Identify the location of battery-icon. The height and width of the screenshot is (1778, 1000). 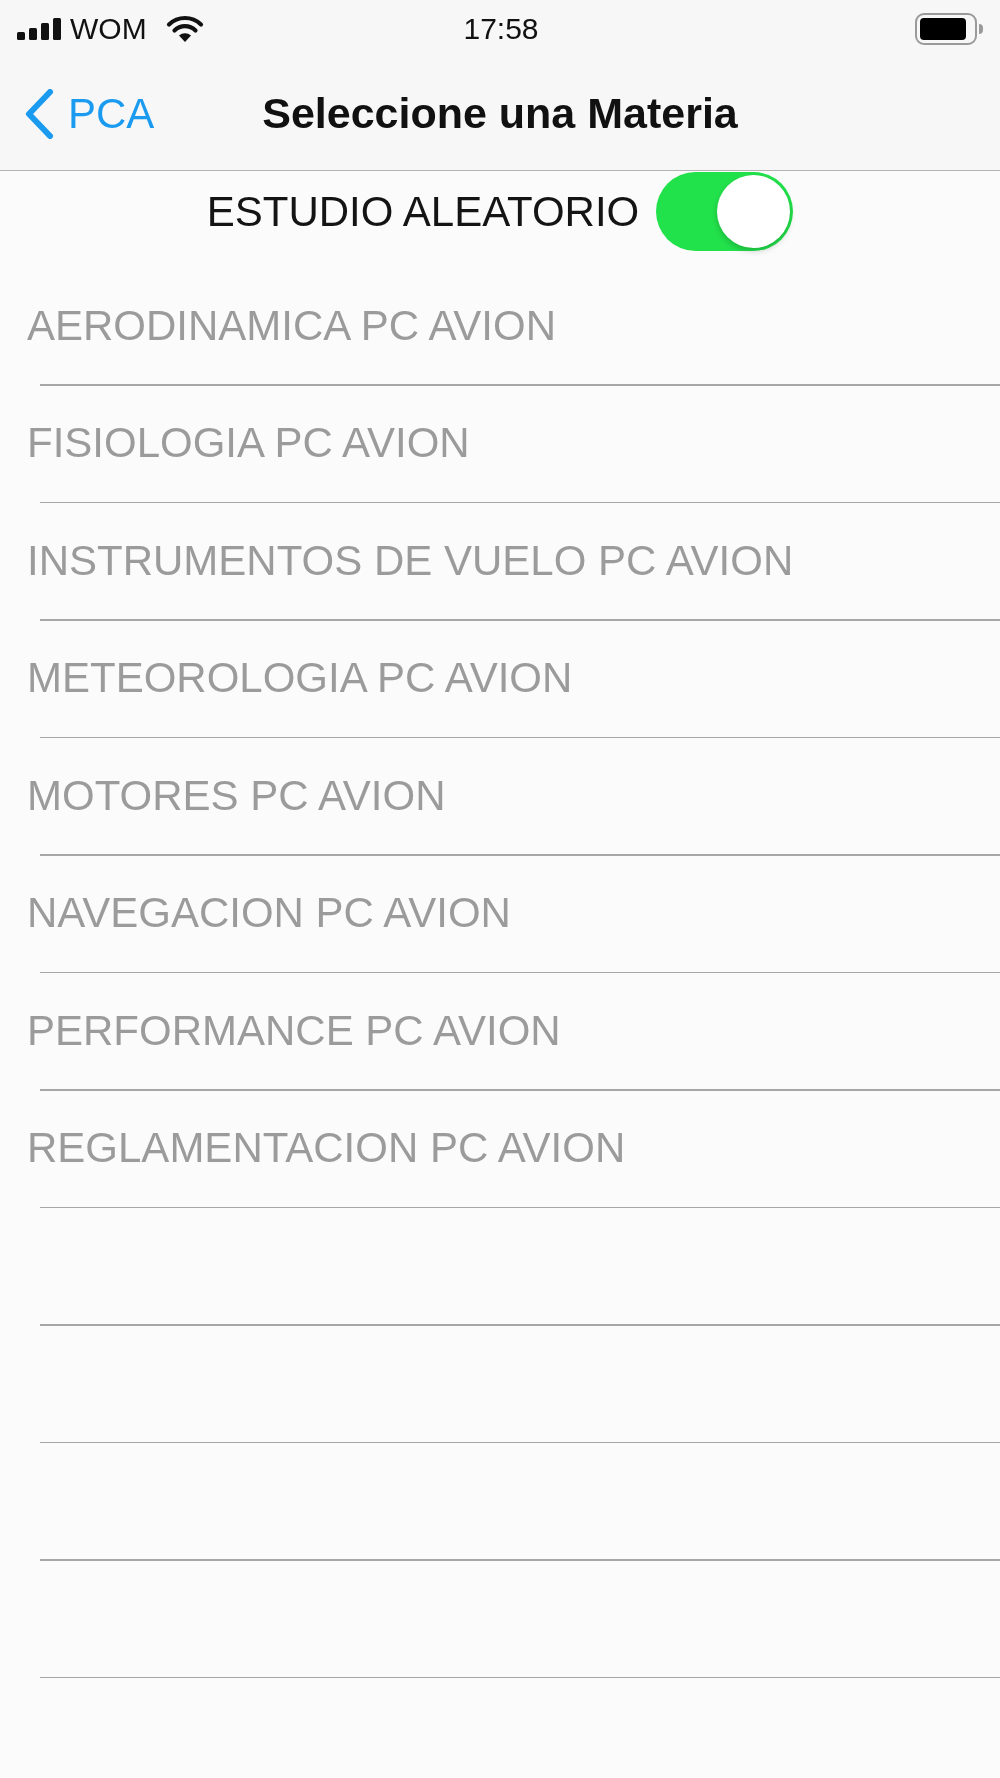
(950, 28).